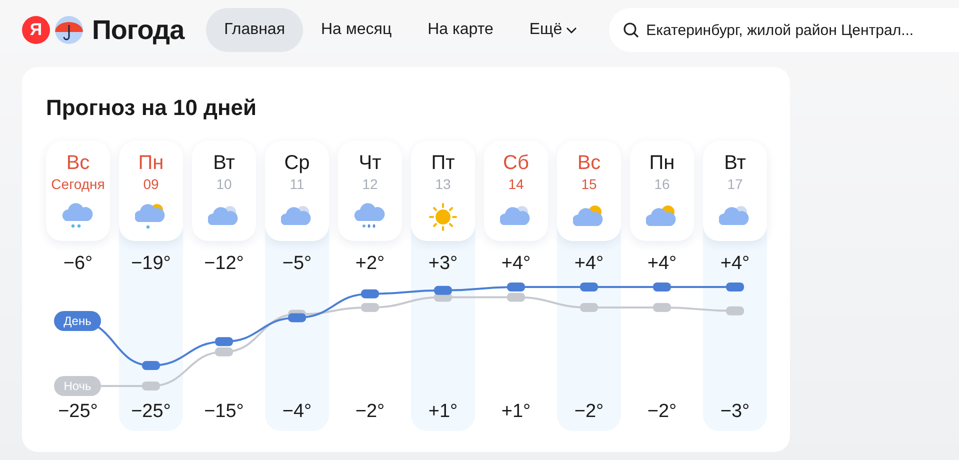  Describe the element at coordinates (631, 30) in the screenshot. I see `search-icon` at that location.